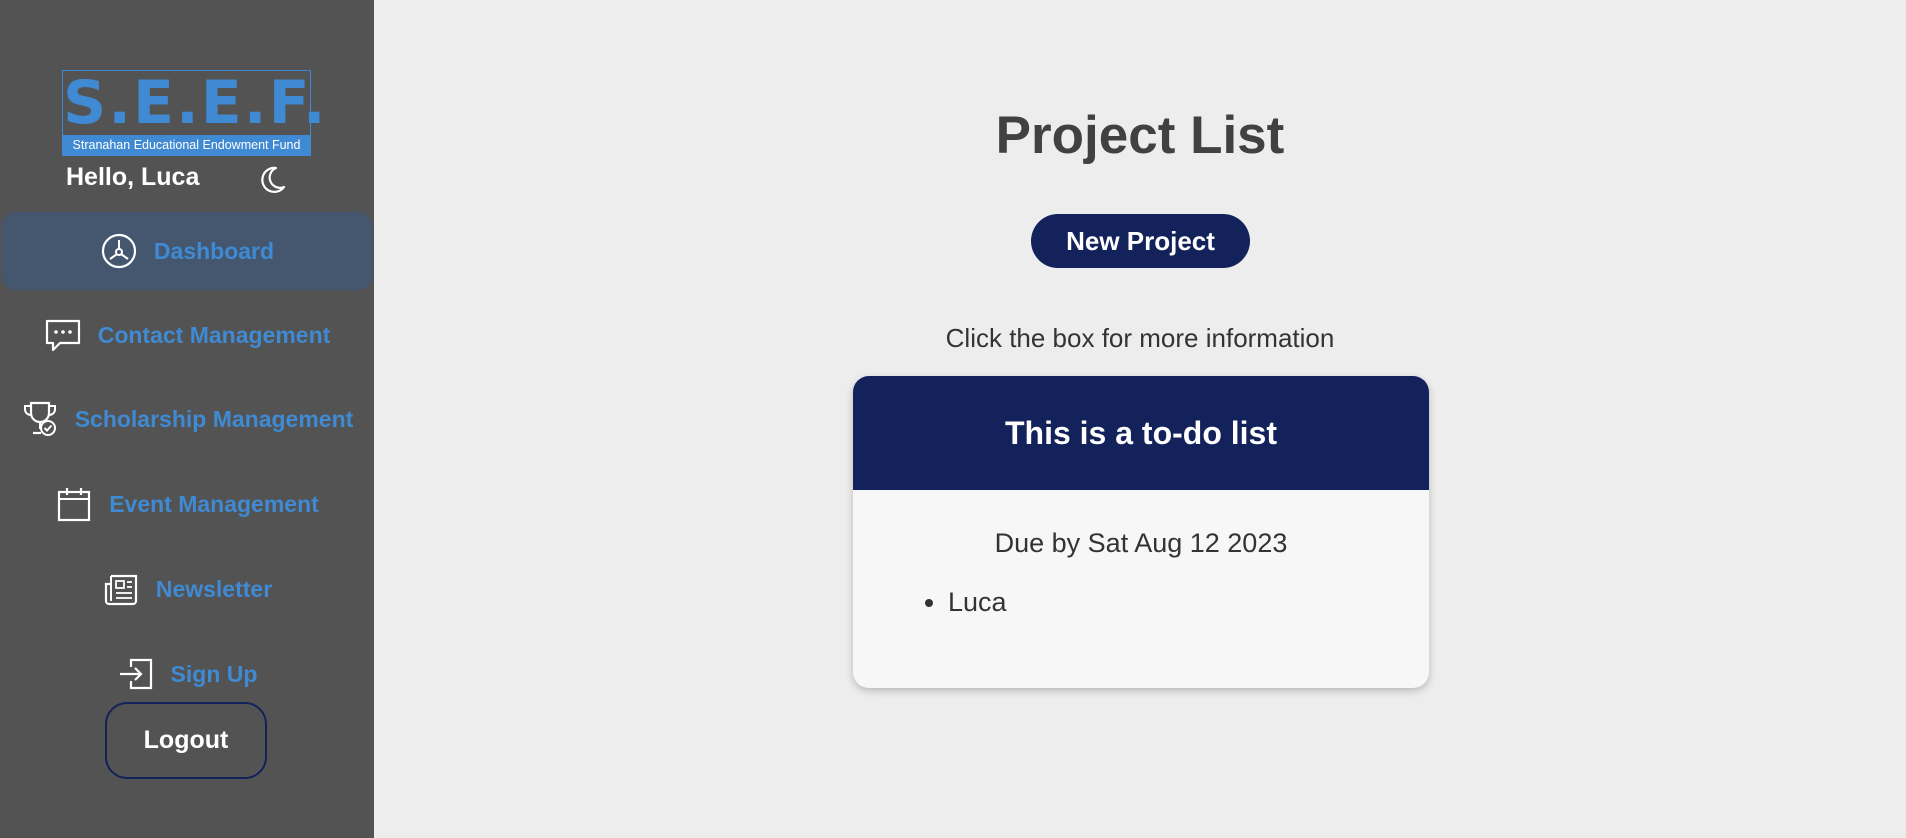 Image resolution: width=1906 pixels, height=838 pixels. What do you see at coordinates (195, 103) in the screenshot?
I see `logo-letters: S.E.E.F.` at bounding box center [195, 103].